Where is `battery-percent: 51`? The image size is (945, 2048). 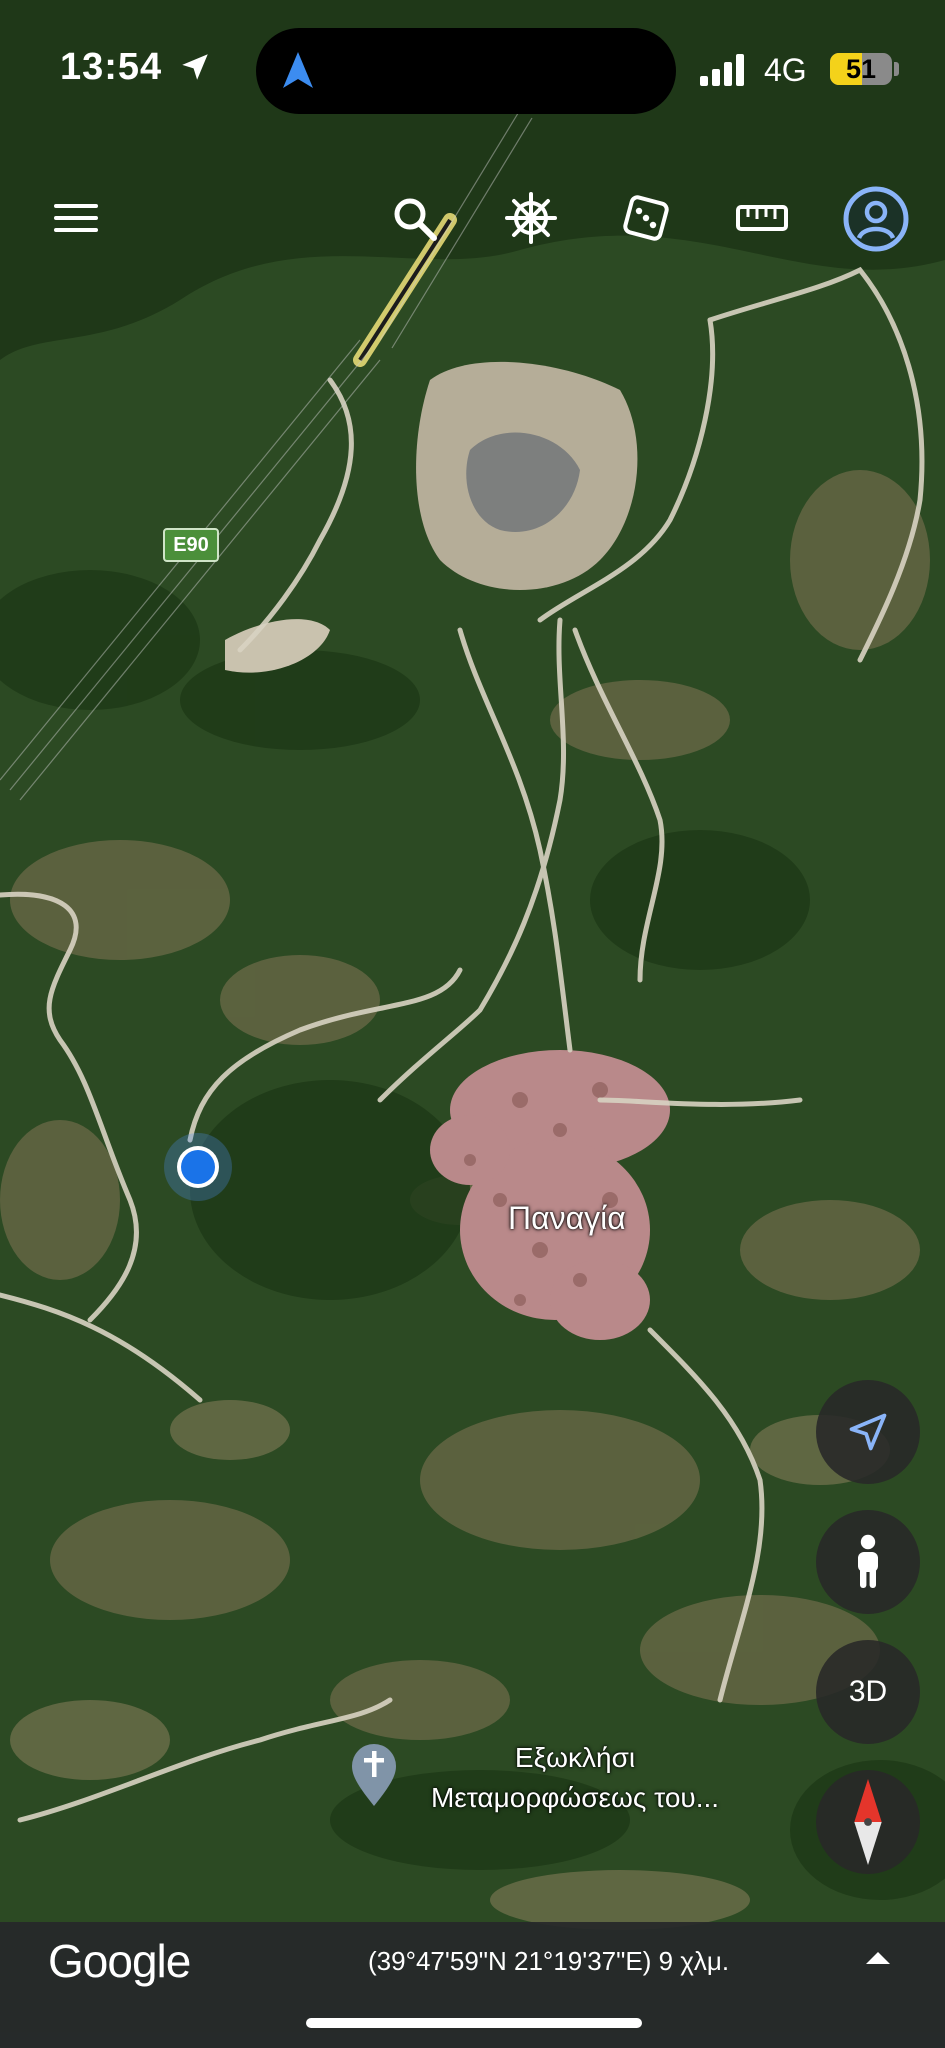
battery-percent: 51 is located at coordinates (861, 69).